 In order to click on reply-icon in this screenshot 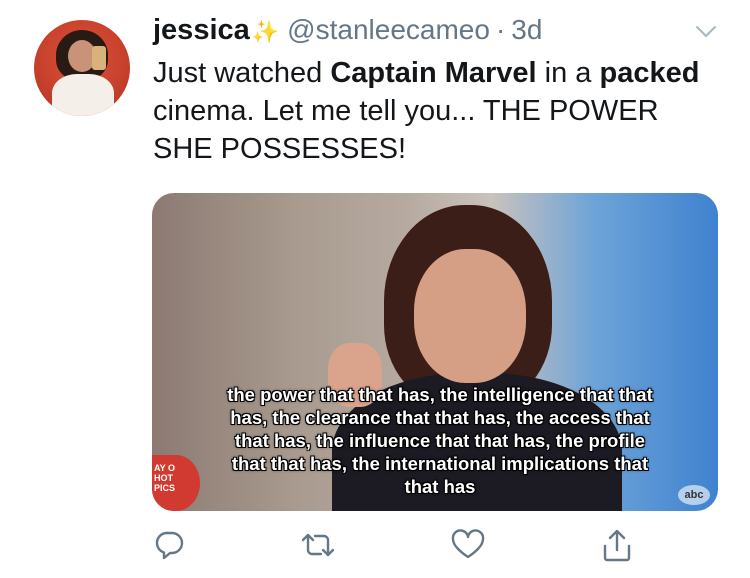, I will do `click(172, 548)`.